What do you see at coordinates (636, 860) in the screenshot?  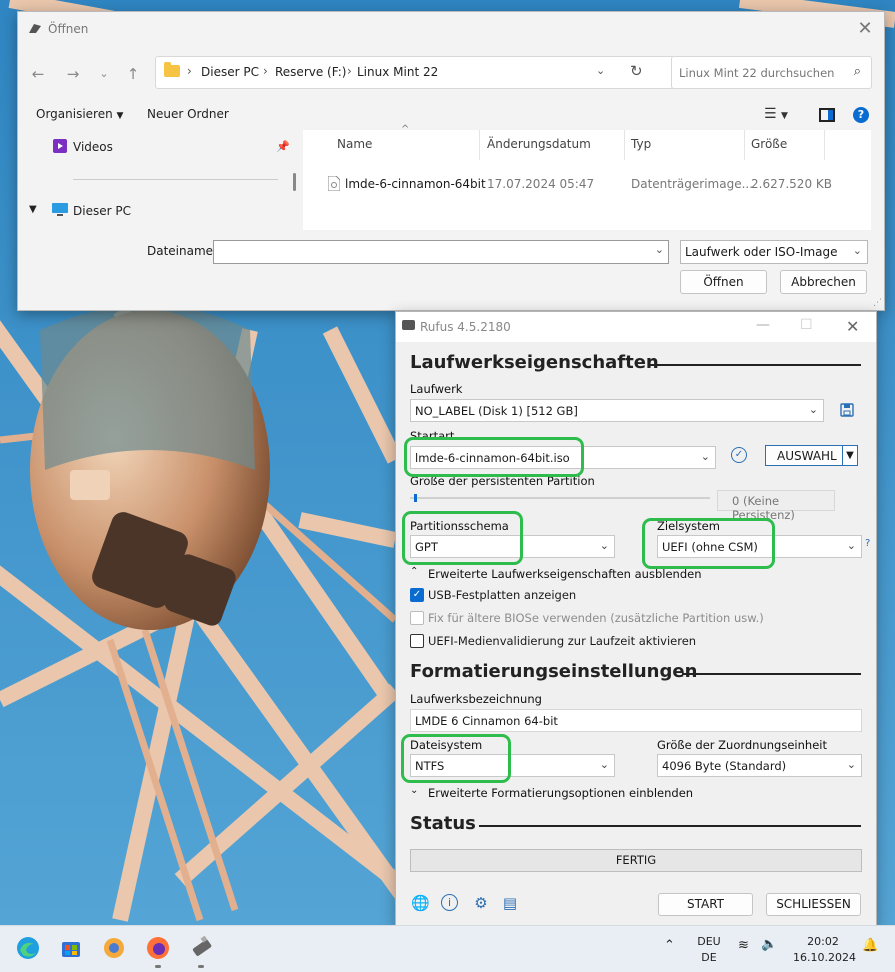 I see `status-progress-bar: FERTIG` at bounding box center [636, 860].